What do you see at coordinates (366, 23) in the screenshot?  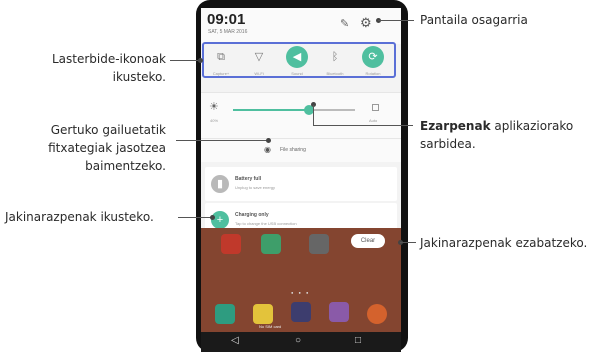 I see `gear-icon: ⚙` at bounding box center [366, 23].